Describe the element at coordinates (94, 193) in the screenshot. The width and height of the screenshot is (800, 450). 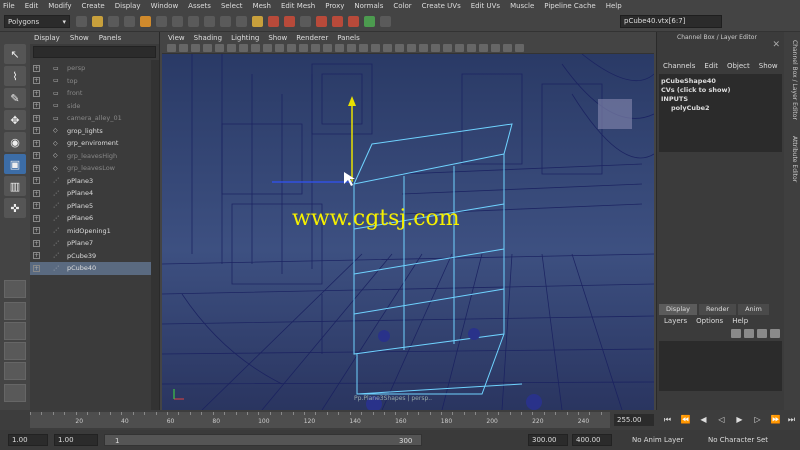
I see `outliner-item: + ⋰ pPlane4` at that location.